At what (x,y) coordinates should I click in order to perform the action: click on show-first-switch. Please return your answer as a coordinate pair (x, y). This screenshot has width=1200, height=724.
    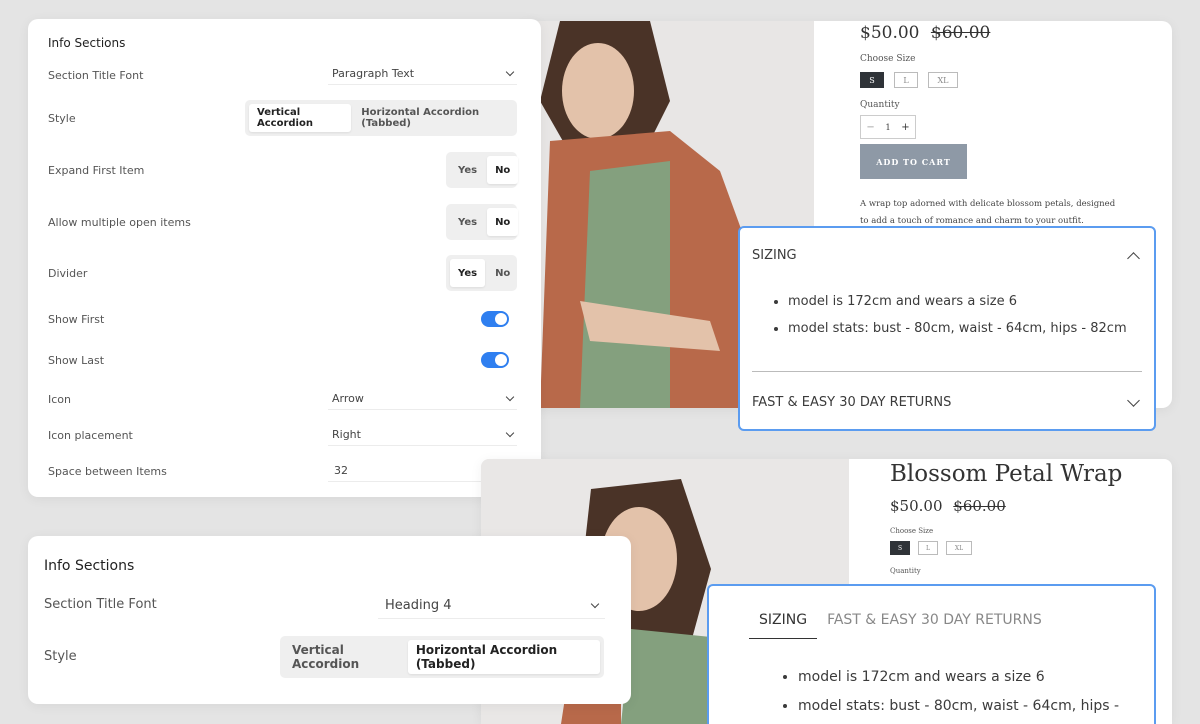
    Looking at the image, I should click on (495, 319).